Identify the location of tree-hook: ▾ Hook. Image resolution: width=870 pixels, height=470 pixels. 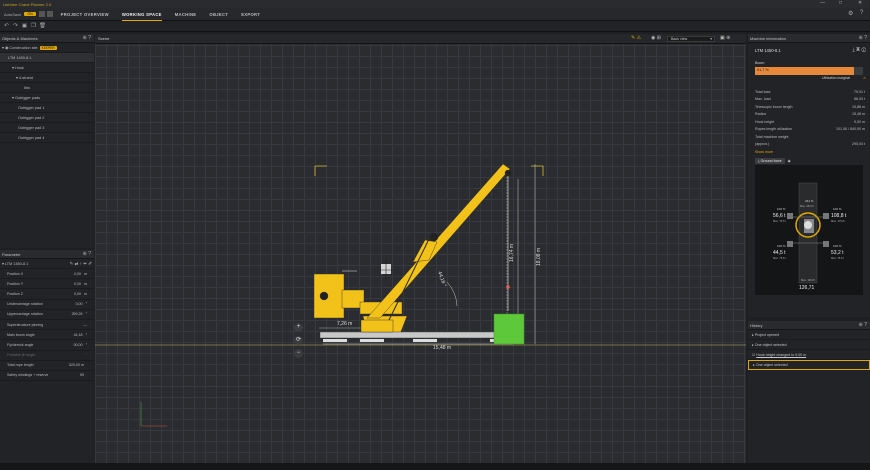
(47, 68).